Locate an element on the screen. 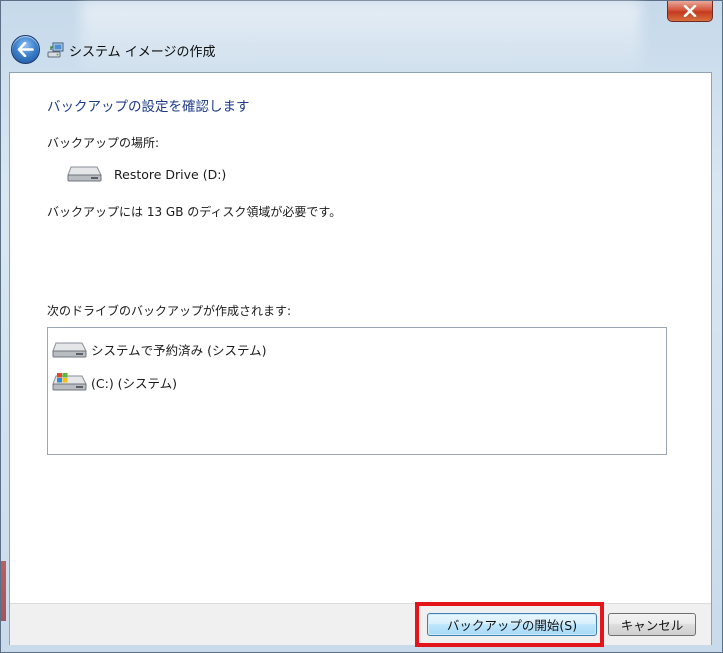 The width and height of the screenshot is (723, 653). back-button is located at coordinates (25, 49).